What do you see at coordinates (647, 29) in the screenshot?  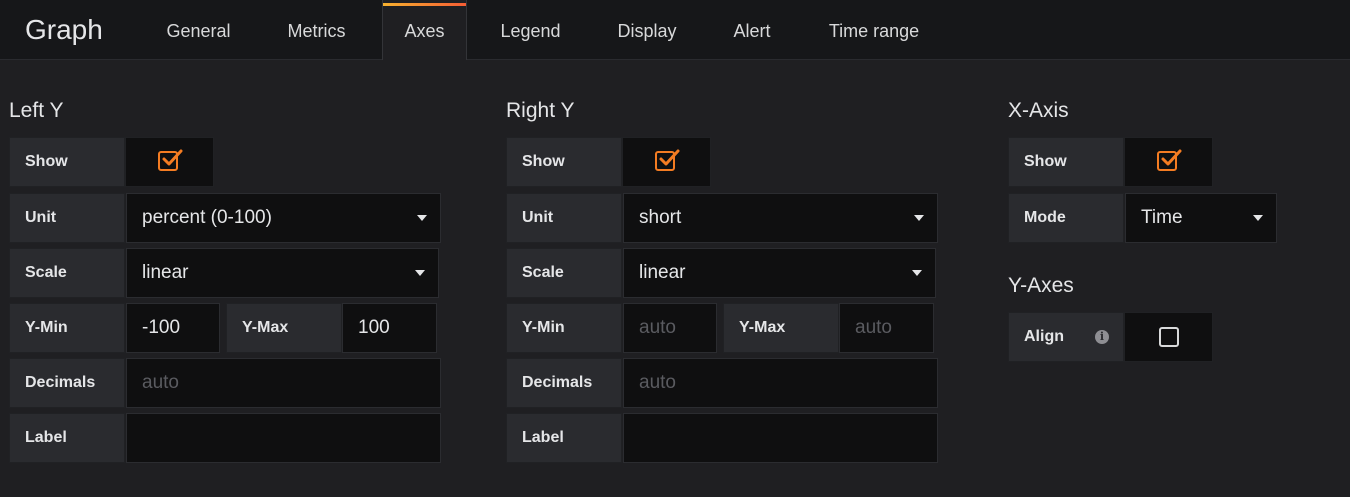 I see `tab-display: Display` at bounding box center [647, 29].